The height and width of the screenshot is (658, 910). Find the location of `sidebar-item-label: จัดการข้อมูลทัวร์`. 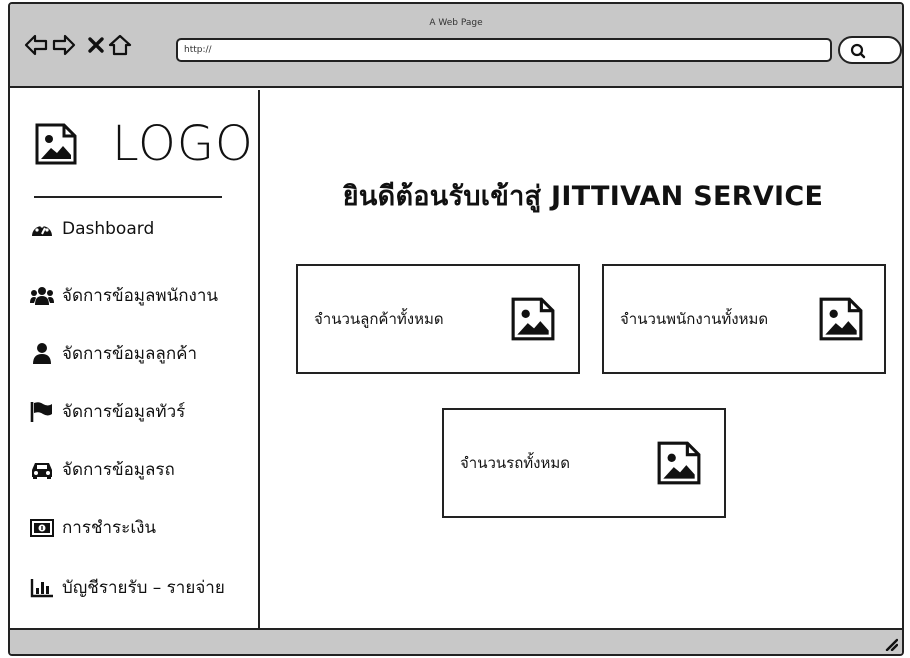

sidebar-item-label: จัดการข้อมูลทัวร์ is located at coordinates (124, 412).